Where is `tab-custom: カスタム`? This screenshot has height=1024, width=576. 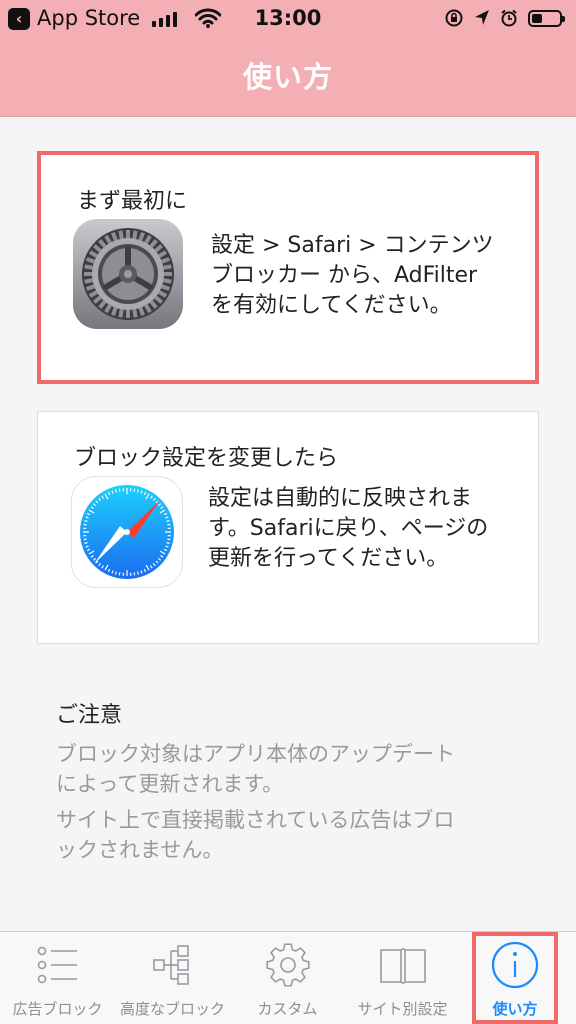
tab-custom: カスタム is located at coordinates (287, 978).